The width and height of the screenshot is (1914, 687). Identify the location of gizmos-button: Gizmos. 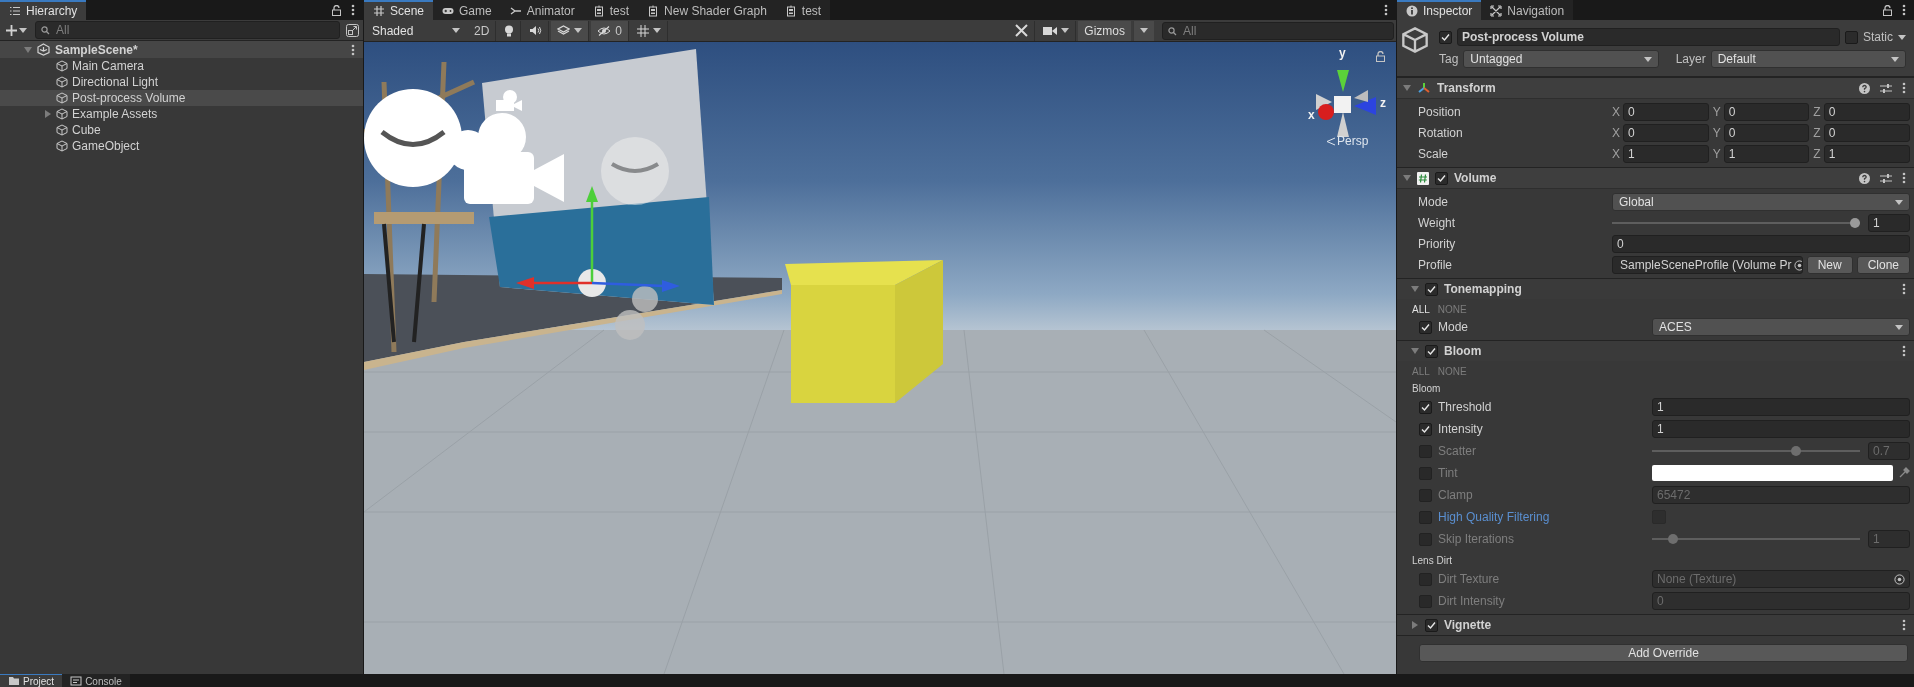
(1104, 30).